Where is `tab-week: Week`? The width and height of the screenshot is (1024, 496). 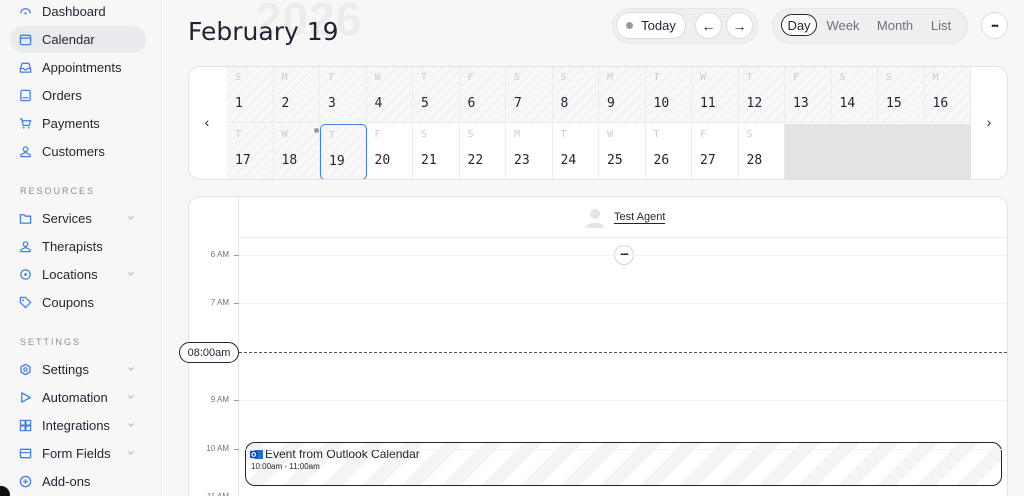
tab-week: Week is located at coordinates (843, 25).